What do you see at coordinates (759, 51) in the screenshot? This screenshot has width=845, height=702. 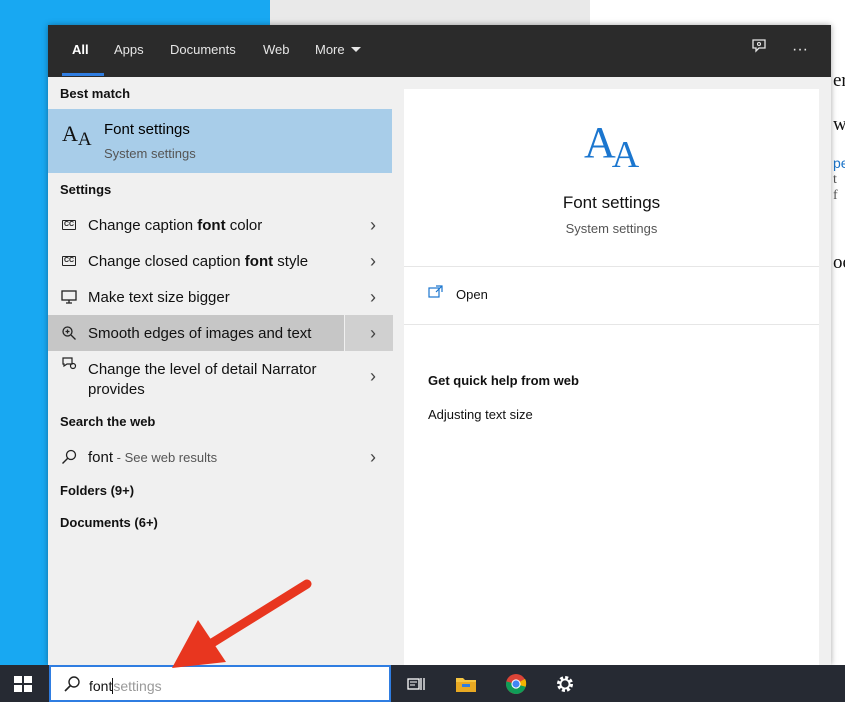 I see `feedback-icon` at bounding box center [759, 51].